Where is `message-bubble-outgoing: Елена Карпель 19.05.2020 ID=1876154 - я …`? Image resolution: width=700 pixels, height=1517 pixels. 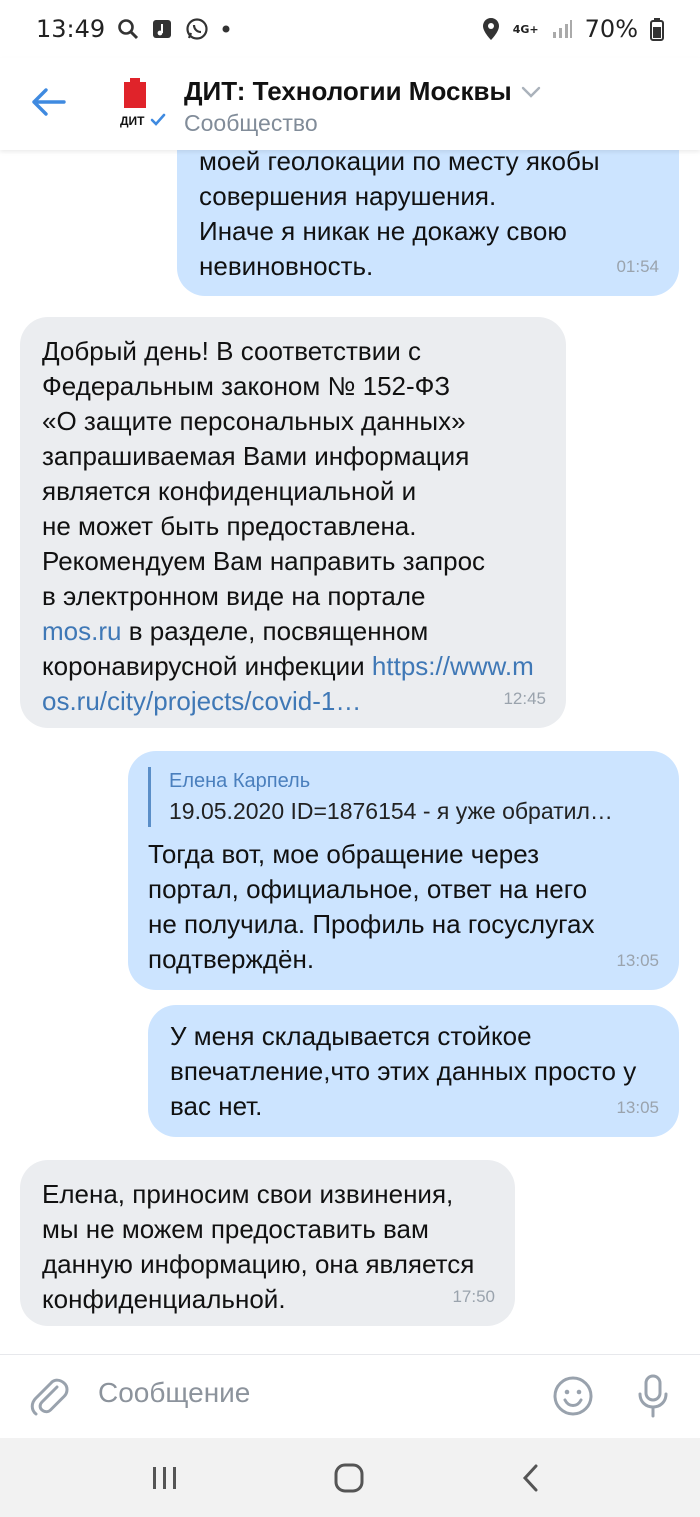 message-bubble-outgoing: Елена Карпель 19.05.2020 ID=1876154 - я … is located at coordinates (403, 870).